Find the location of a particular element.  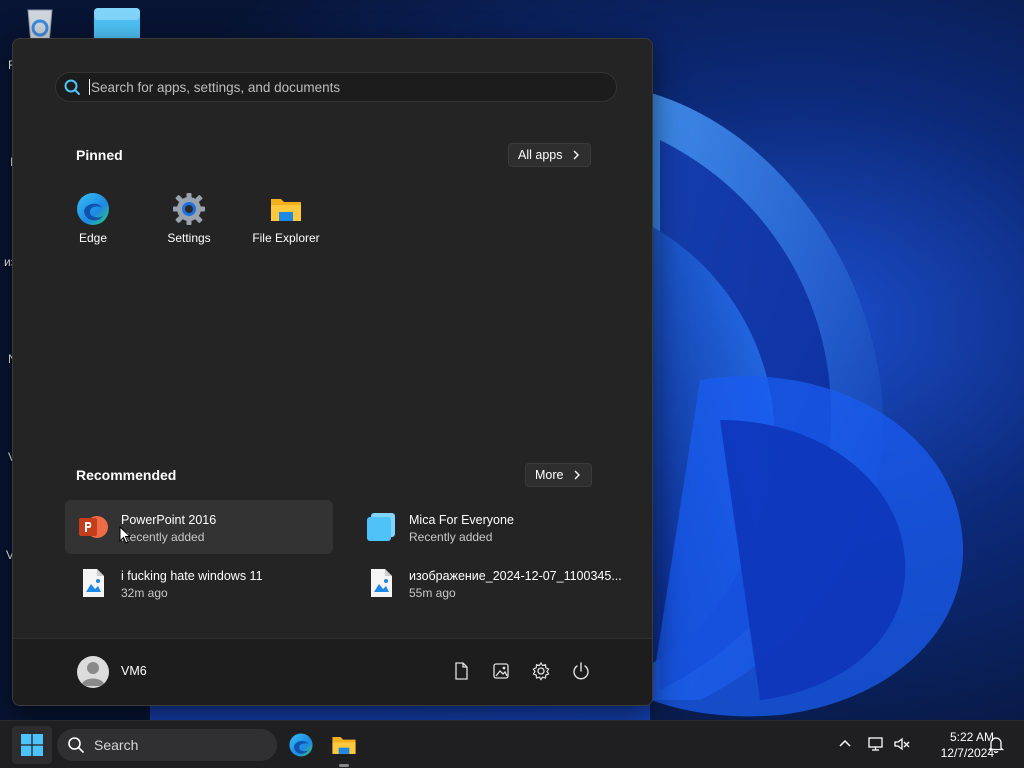

recommended-title: Recommended is located at coordinates (126, 475).